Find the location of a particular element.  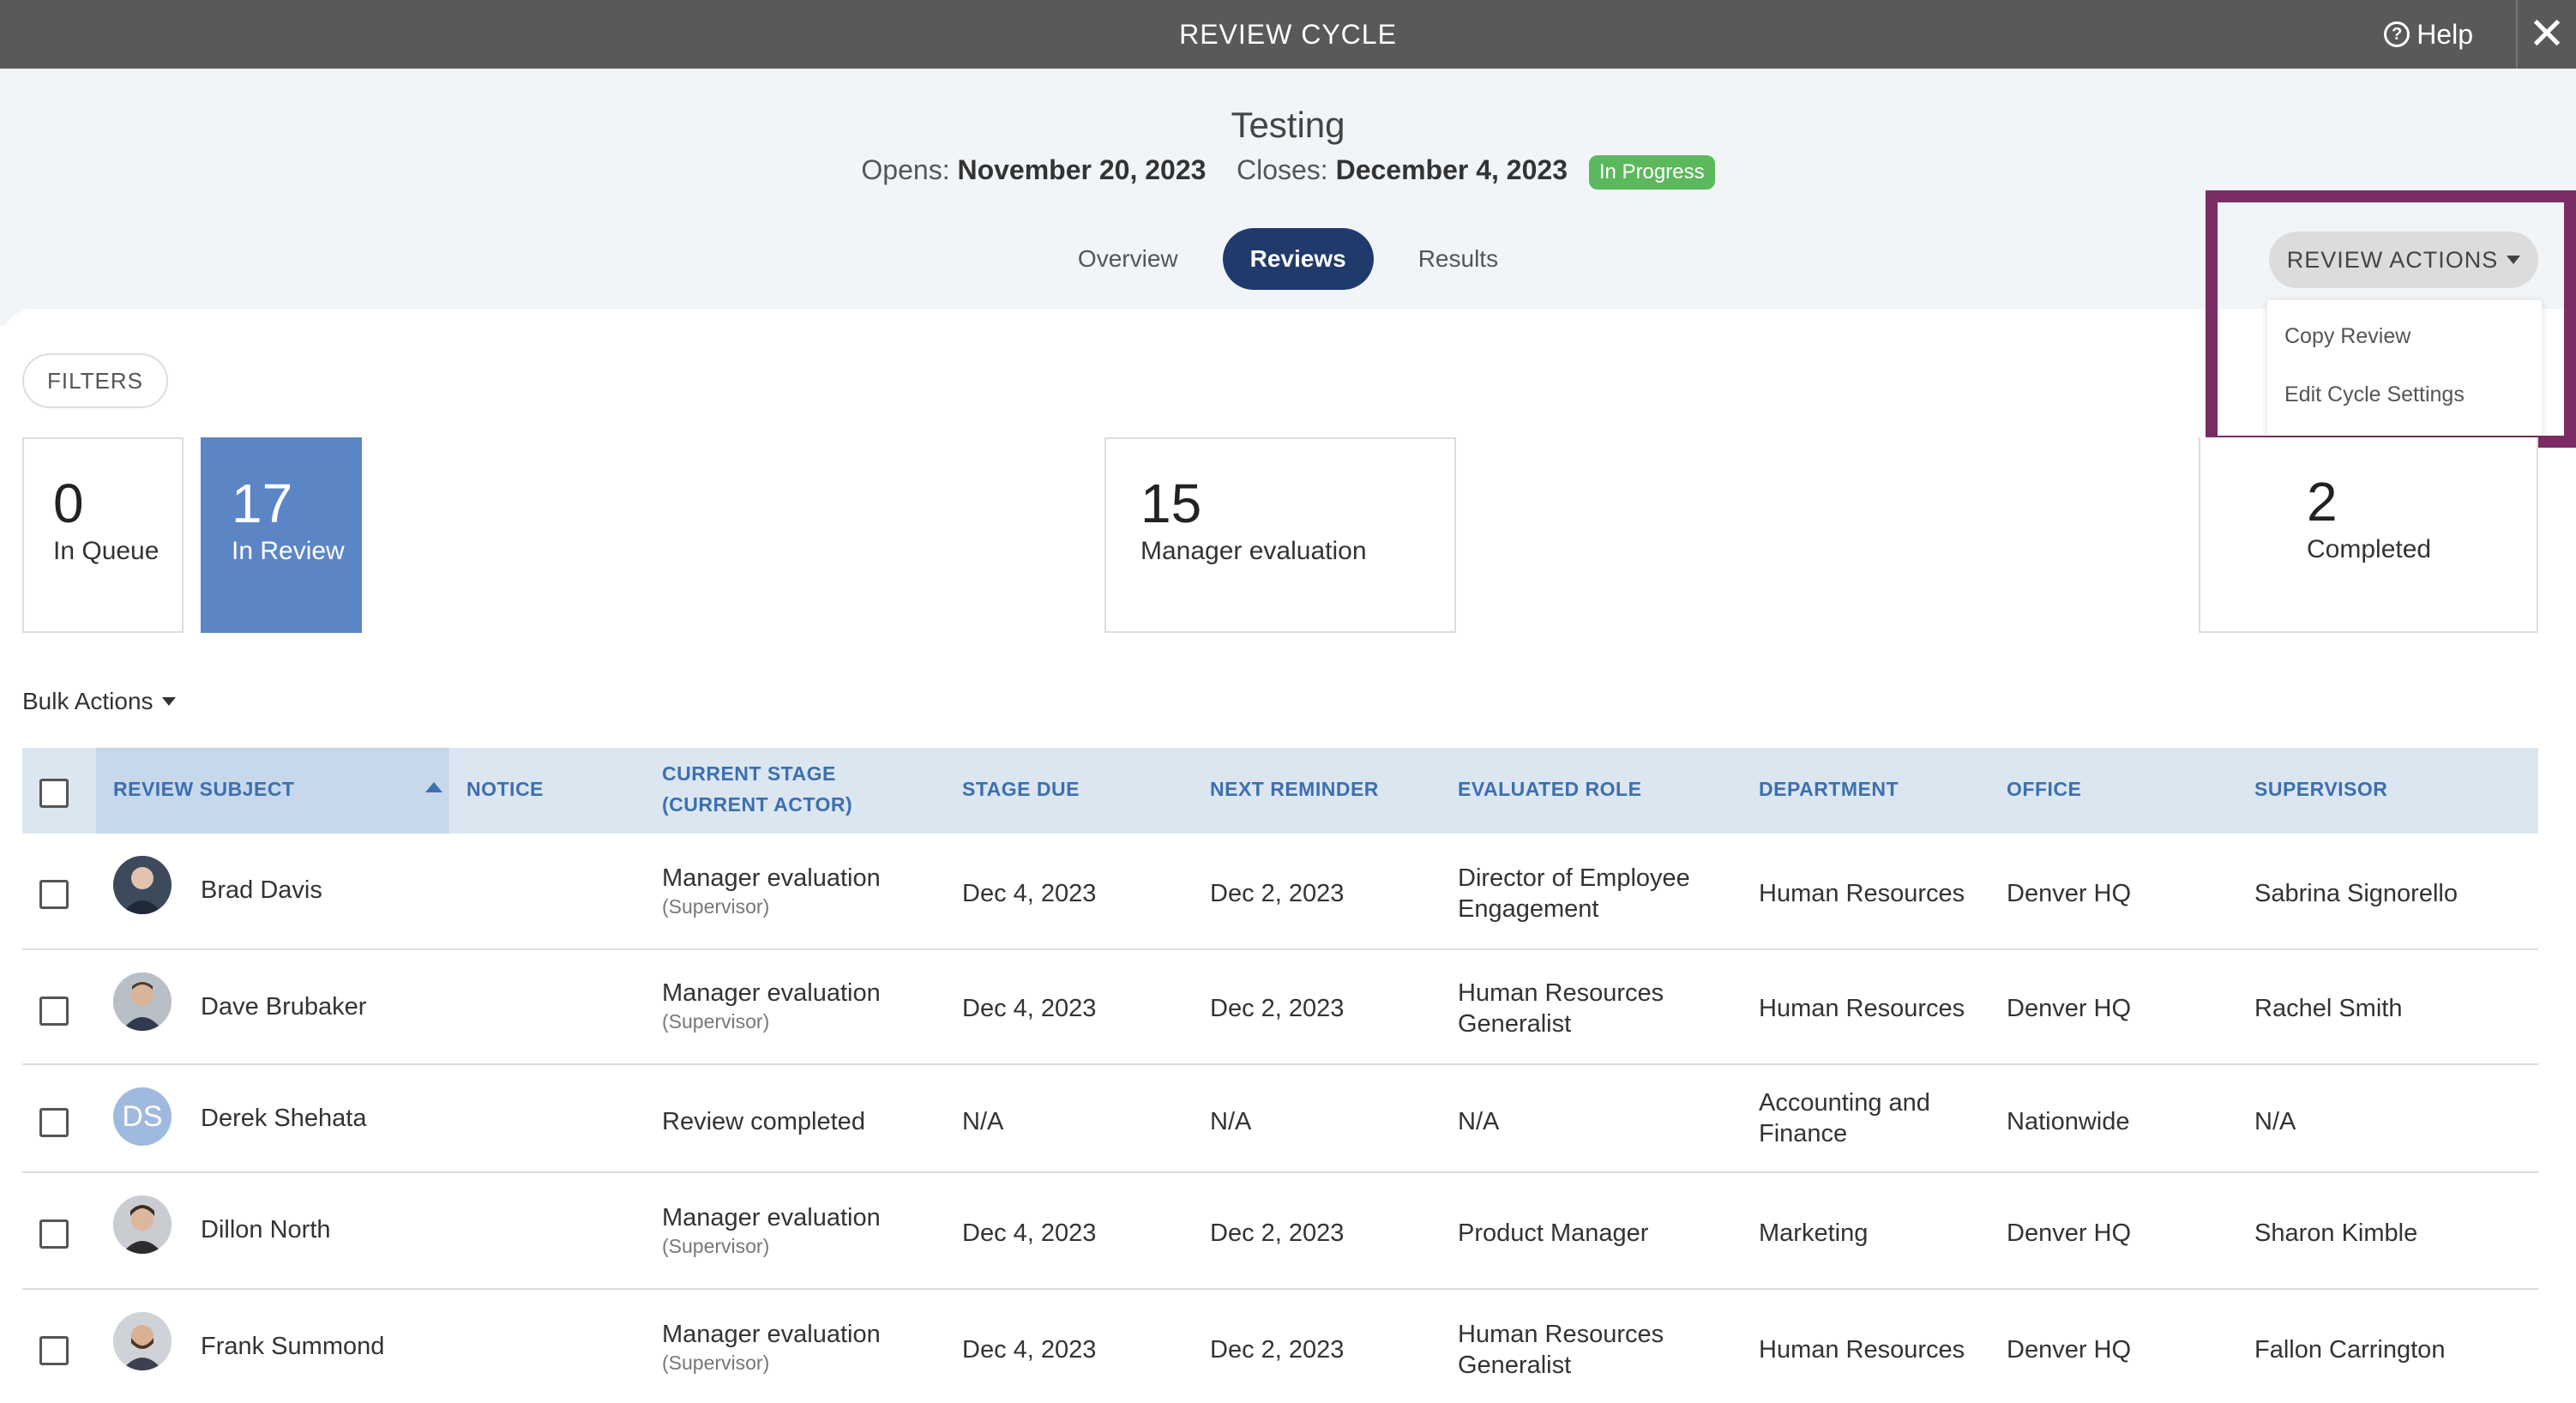

close-button: ✕ is located at coordinates (2546, 34).